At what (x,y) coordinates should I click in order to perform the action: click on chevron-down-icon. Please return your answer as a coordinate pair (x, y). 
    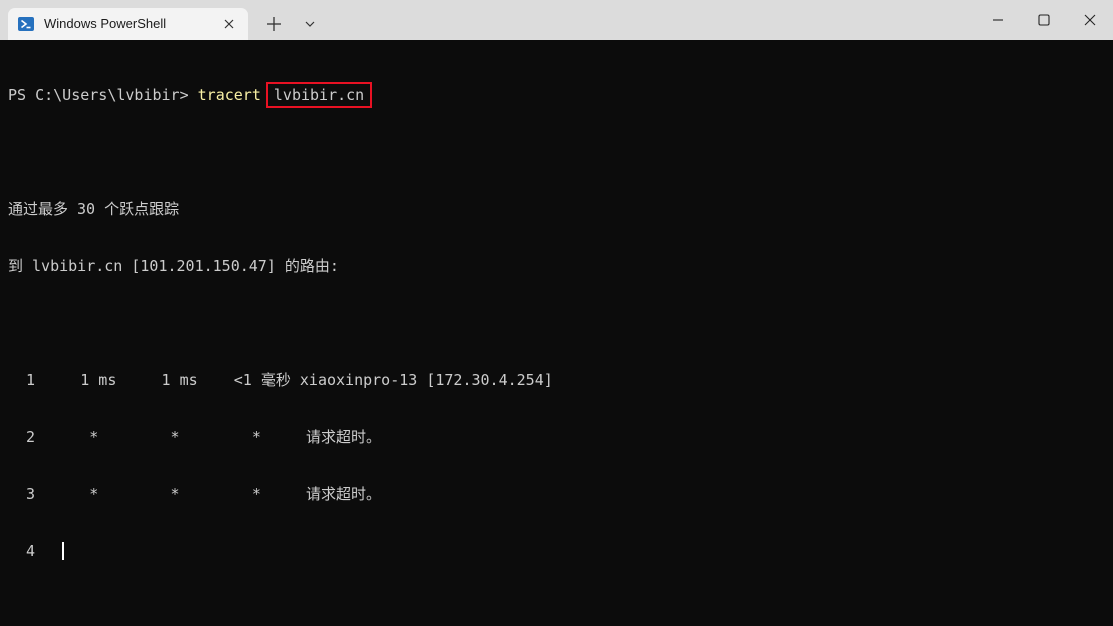
    Looking at the image, I should click on (310, 24).